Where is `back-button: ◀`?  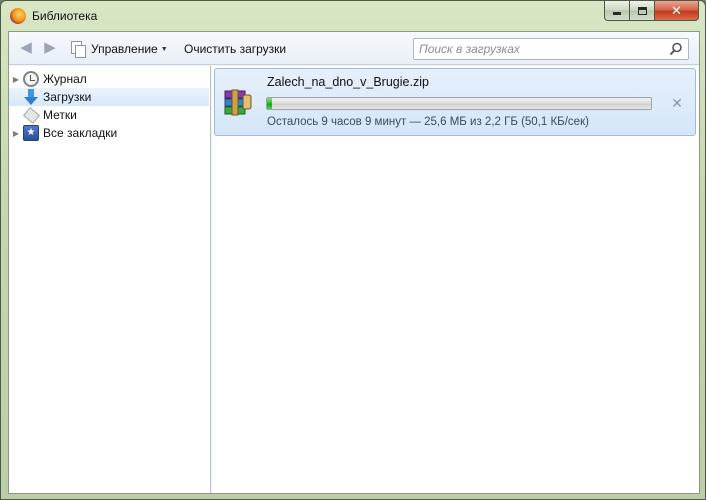
back-button: ◀ is located at coordinates (26, 48).